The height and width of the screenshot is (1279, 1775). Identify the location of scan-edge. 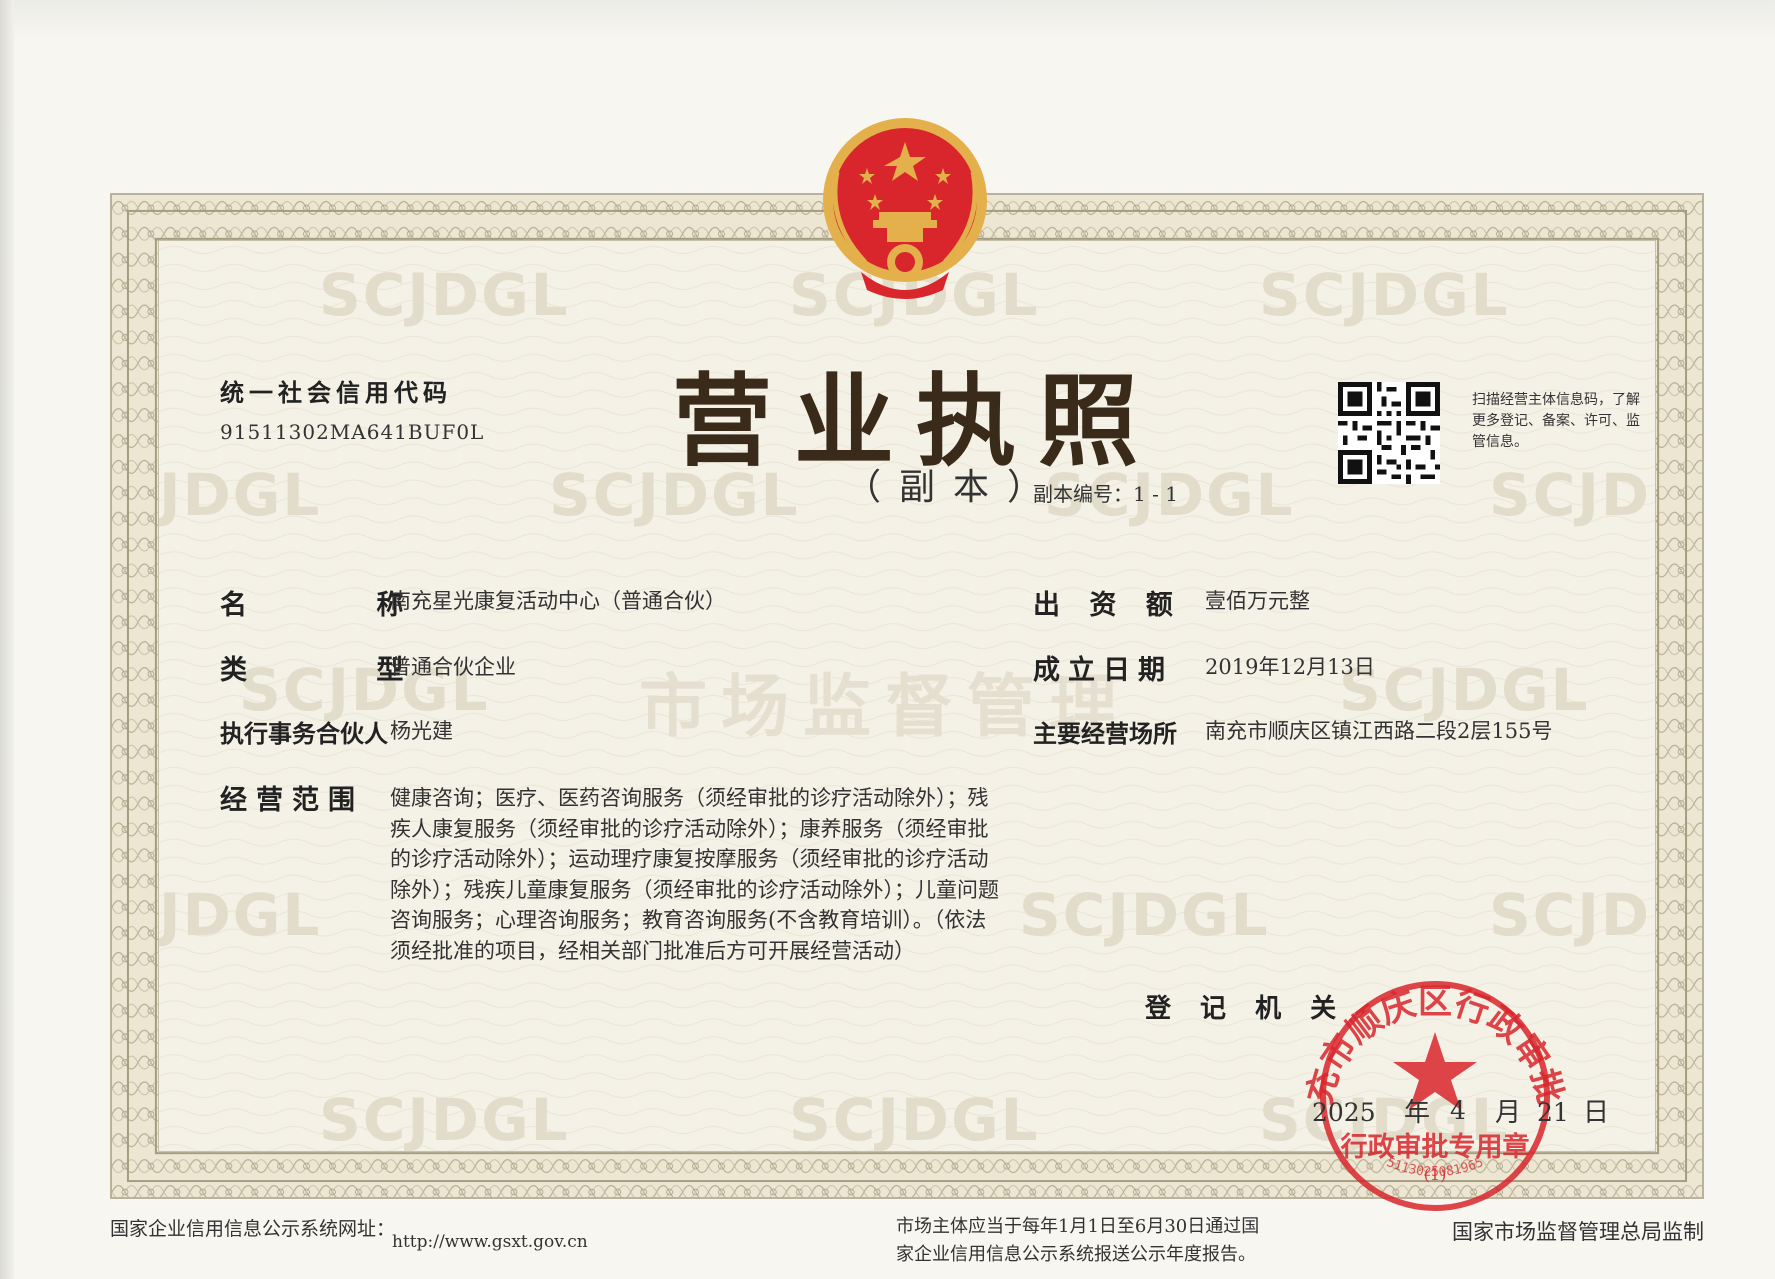
(7, 639).